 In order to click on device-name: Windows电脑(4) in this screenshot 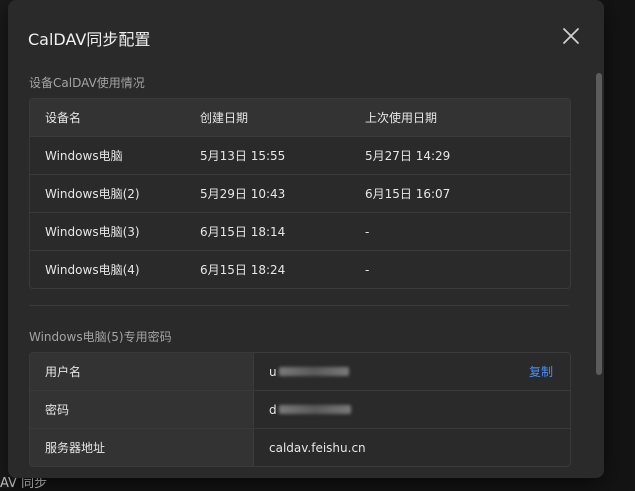, I will do `click(92, 270)`.